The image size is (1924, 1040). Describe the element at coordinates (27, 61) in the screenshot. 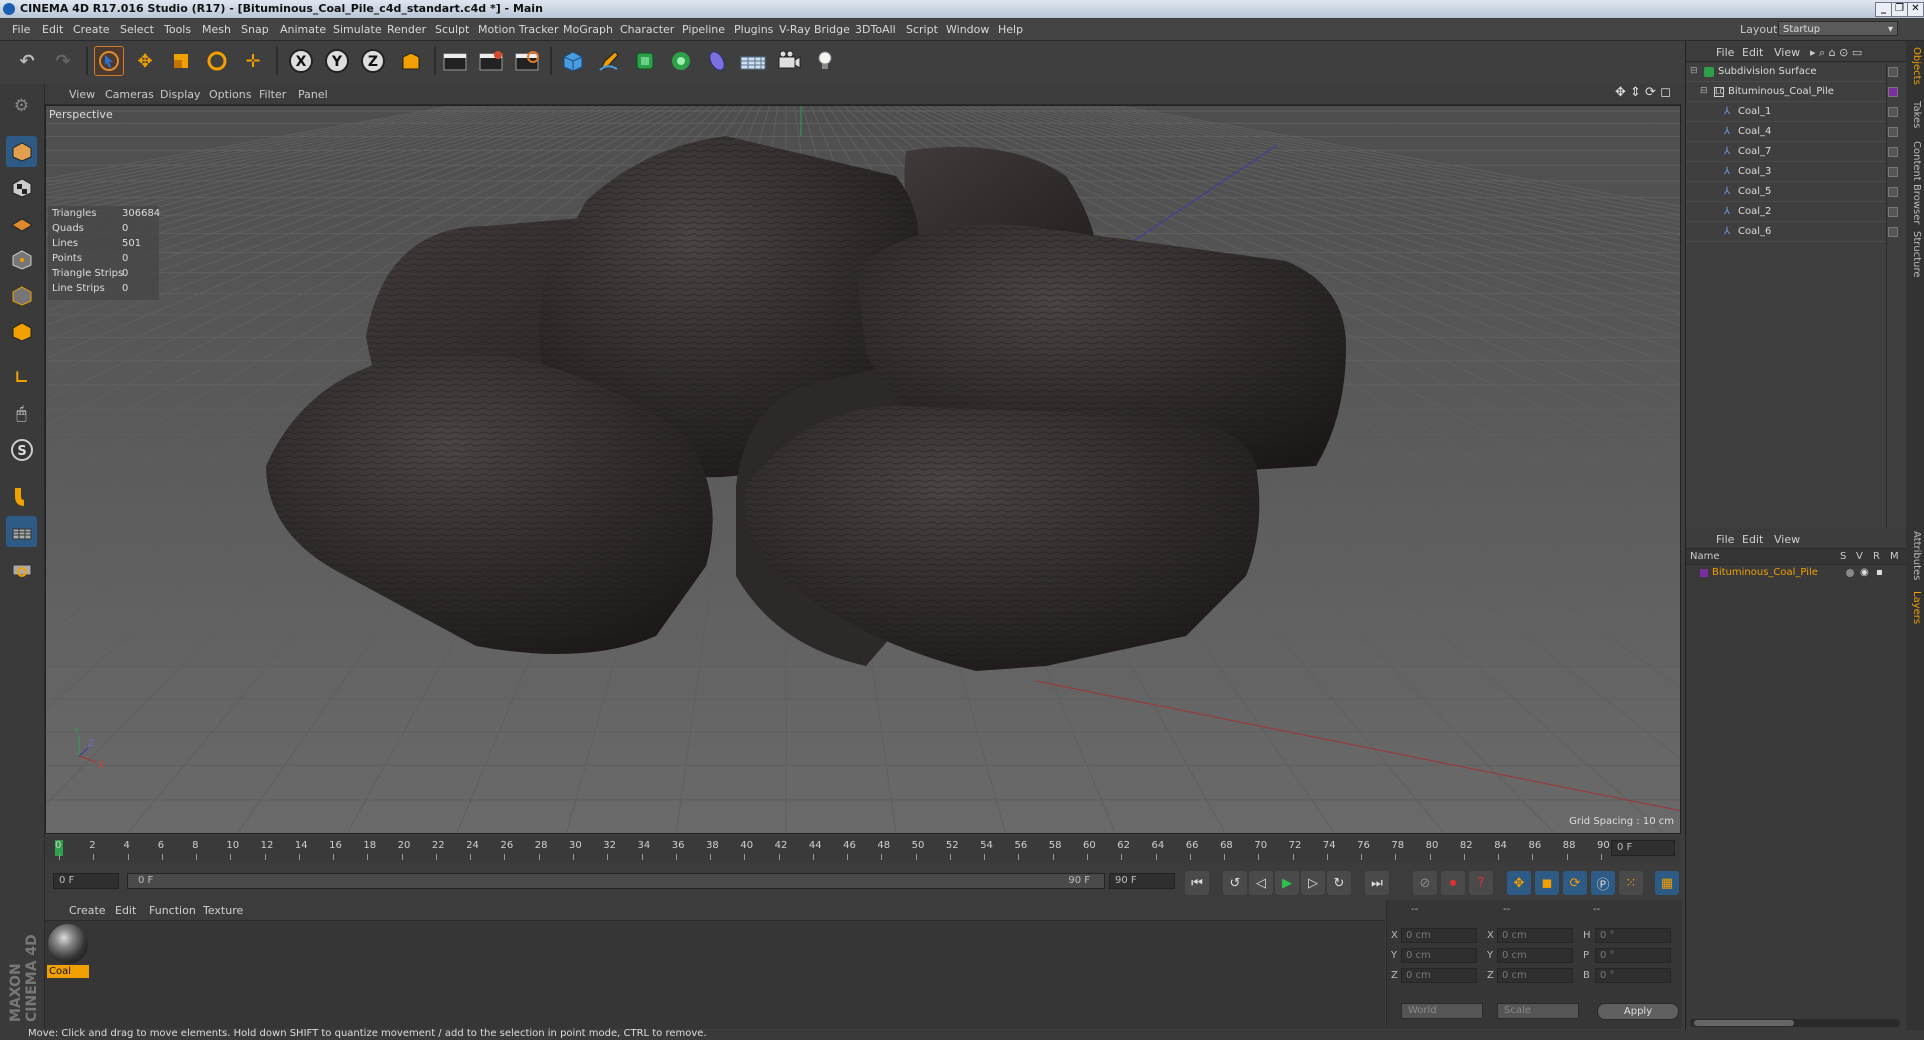

I see `undo-icon: ↶` at that location.